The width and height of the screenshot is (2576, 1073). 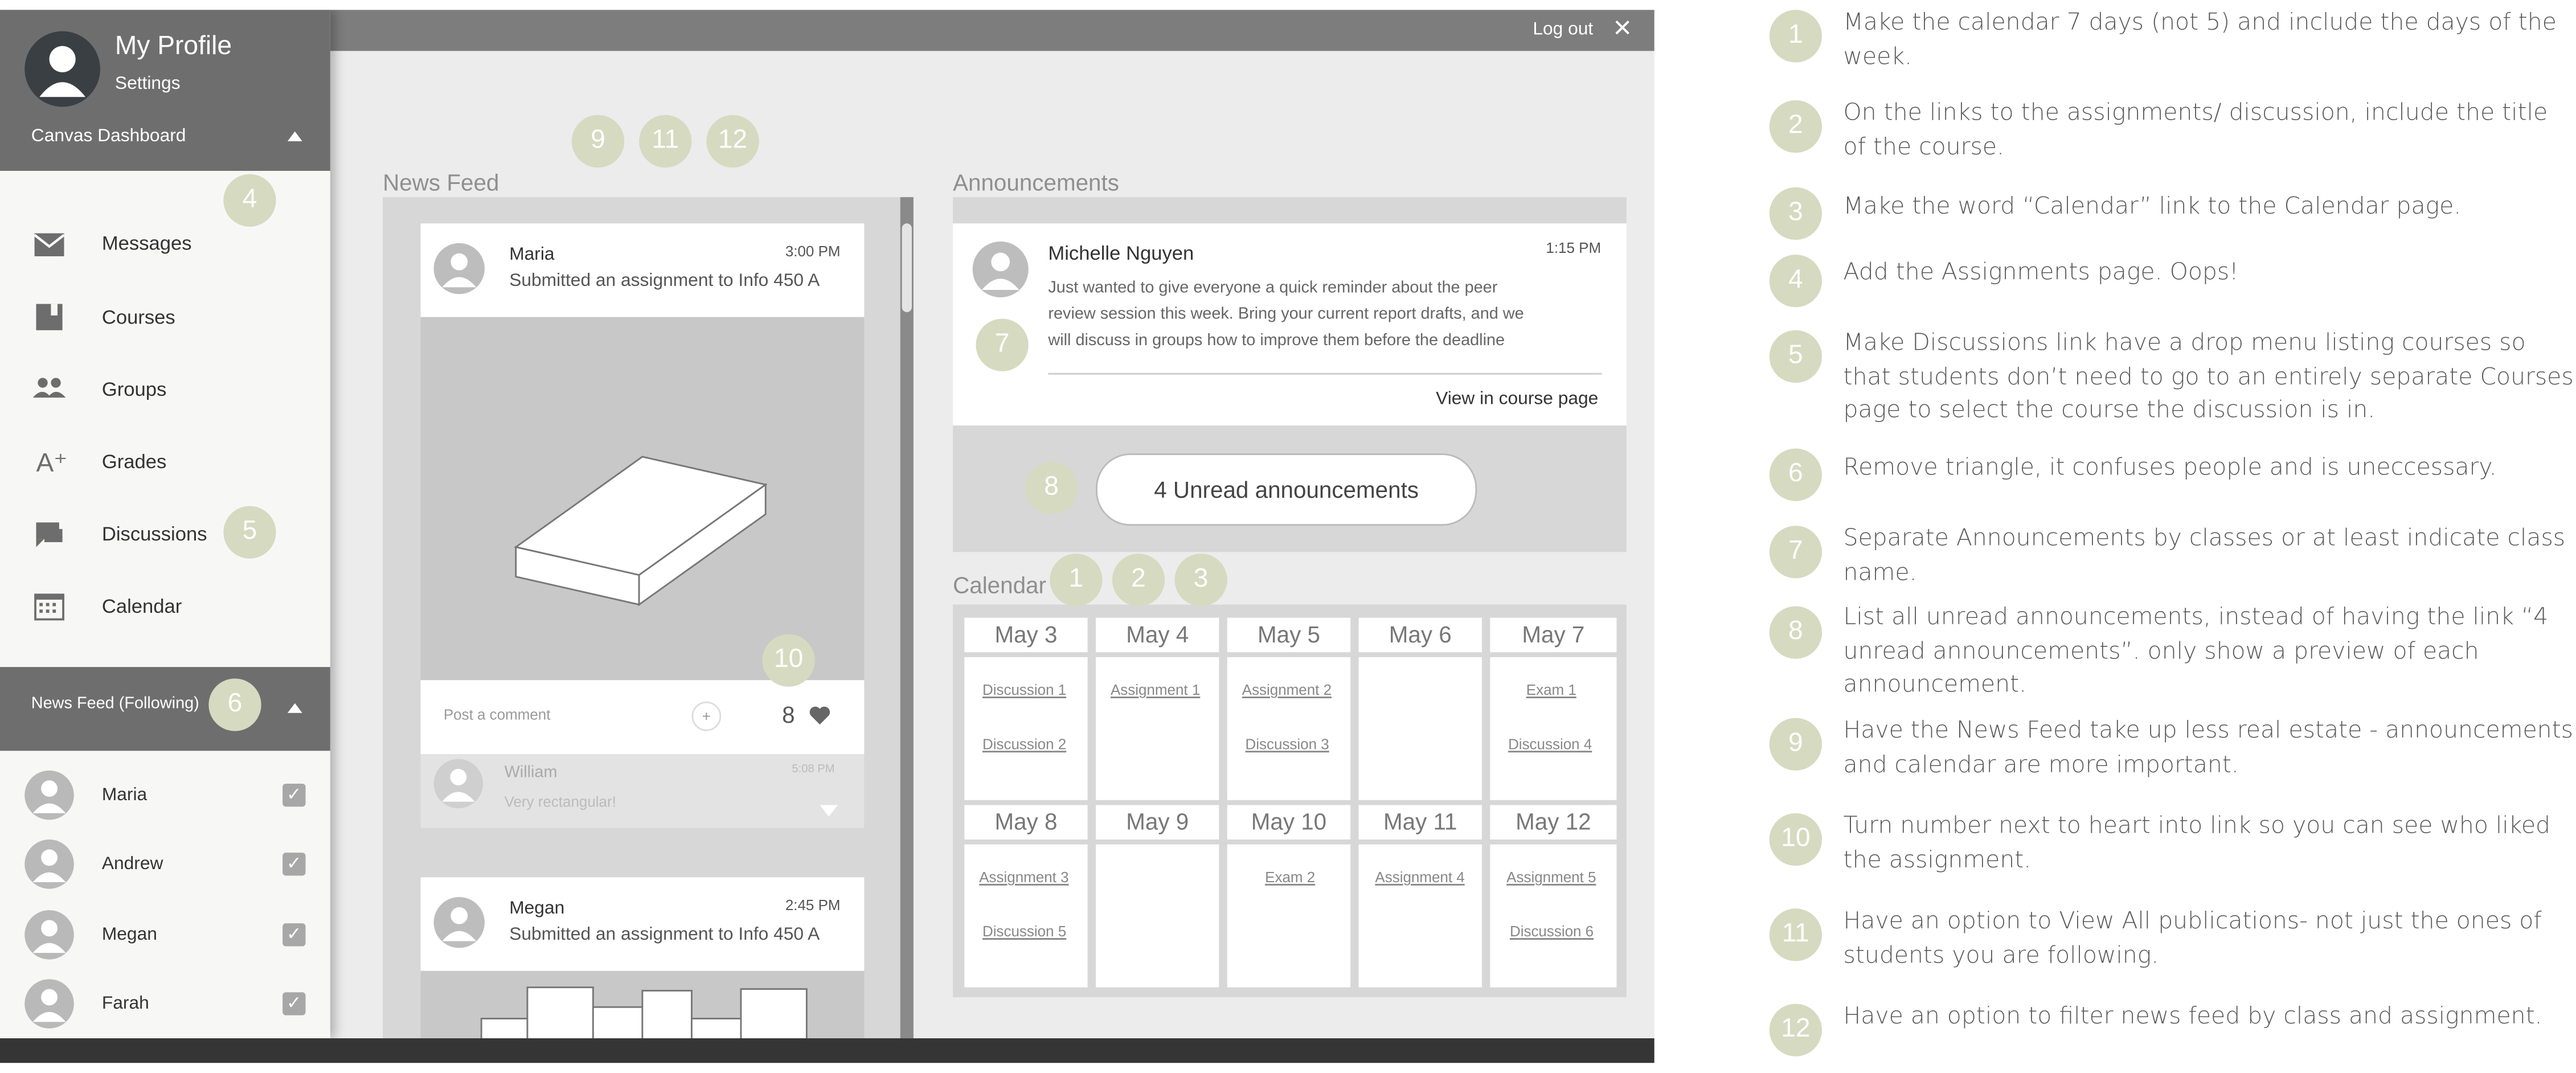 What do you see at coordinates (788, 715) in the screenshot?
I see `like-count: 8` at bounding box center [788, 715].